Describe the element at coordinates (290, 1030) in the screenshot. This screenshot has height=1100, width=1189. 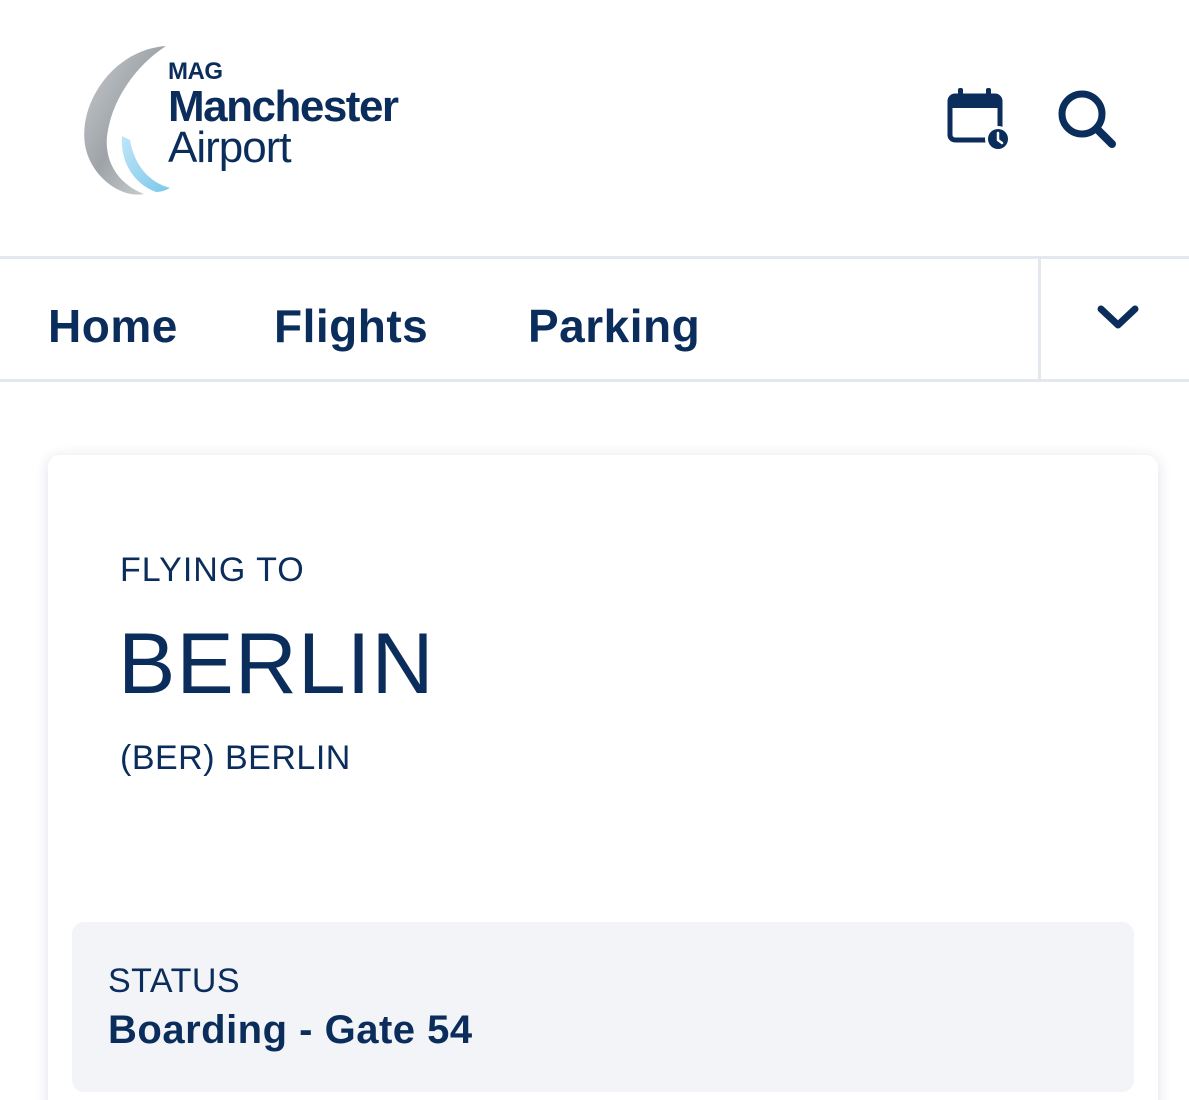
I see `status-value: Boarding - Gate 54` at that location.